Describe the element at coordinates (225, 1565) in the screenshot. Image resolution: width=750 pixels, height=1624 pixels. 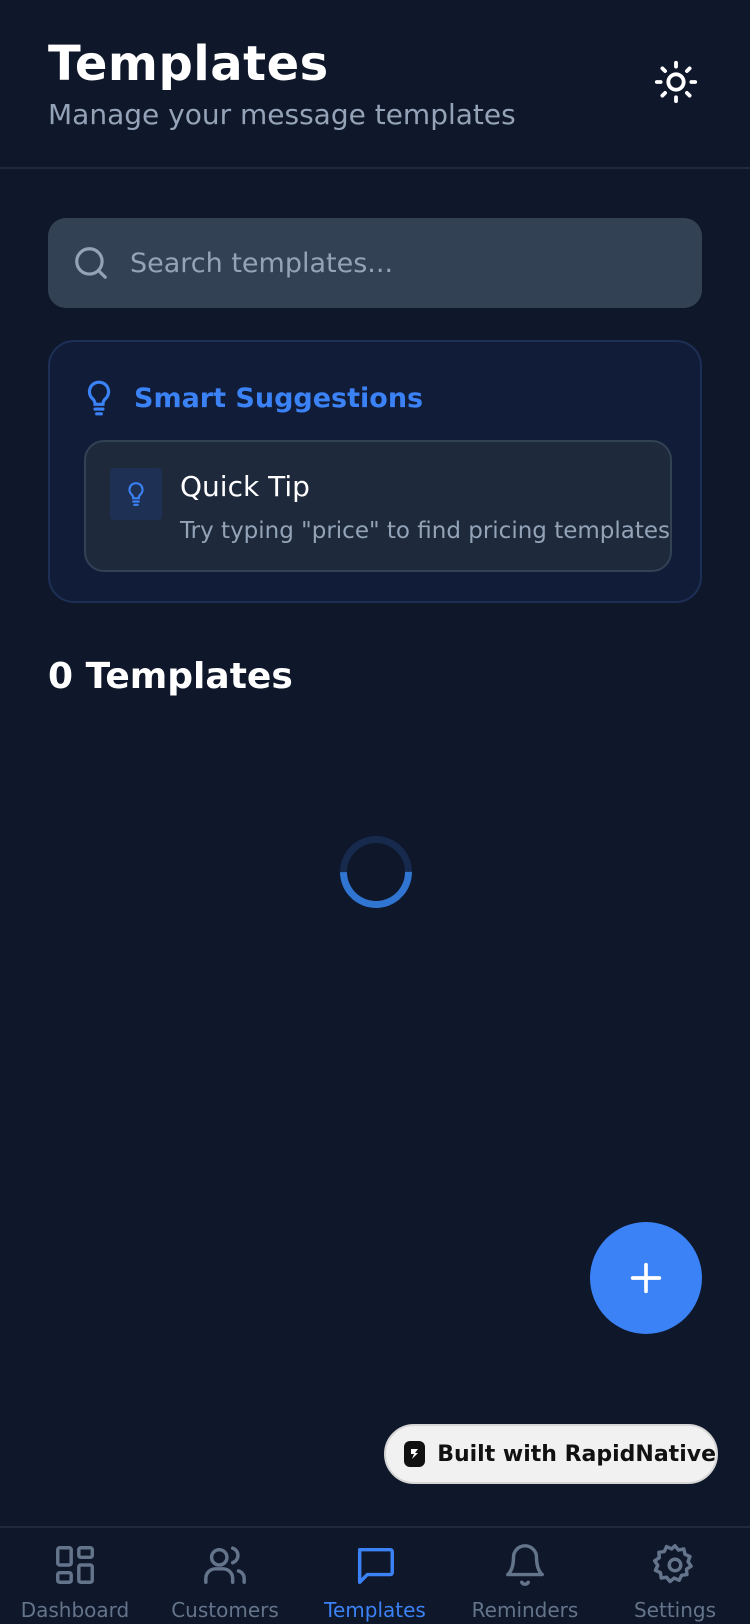
I see `users-icon` at that location.